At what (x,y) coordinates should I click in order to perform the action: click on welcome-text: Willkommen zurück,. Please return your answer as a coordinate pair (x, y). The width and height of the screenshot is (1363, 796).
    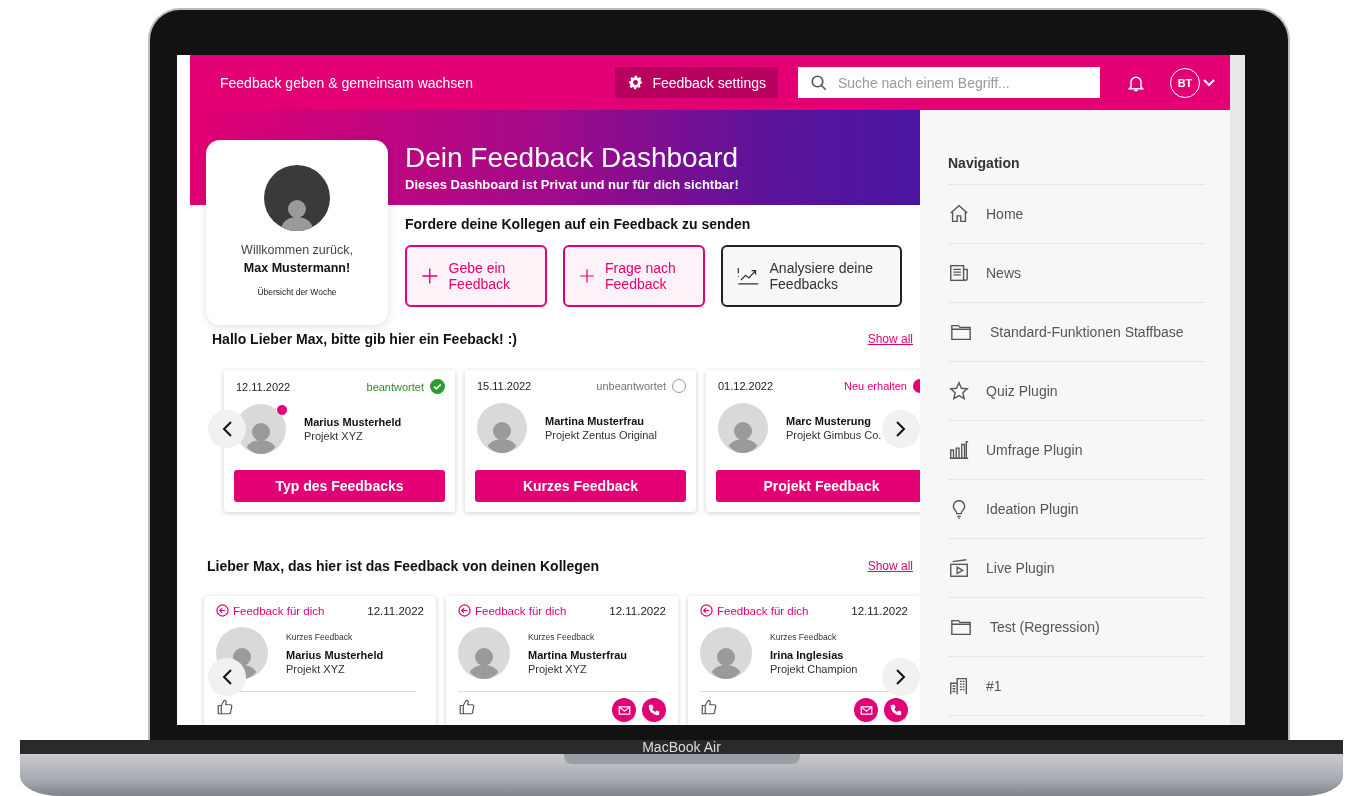
    Looking at the image, I should click on (297, 250).